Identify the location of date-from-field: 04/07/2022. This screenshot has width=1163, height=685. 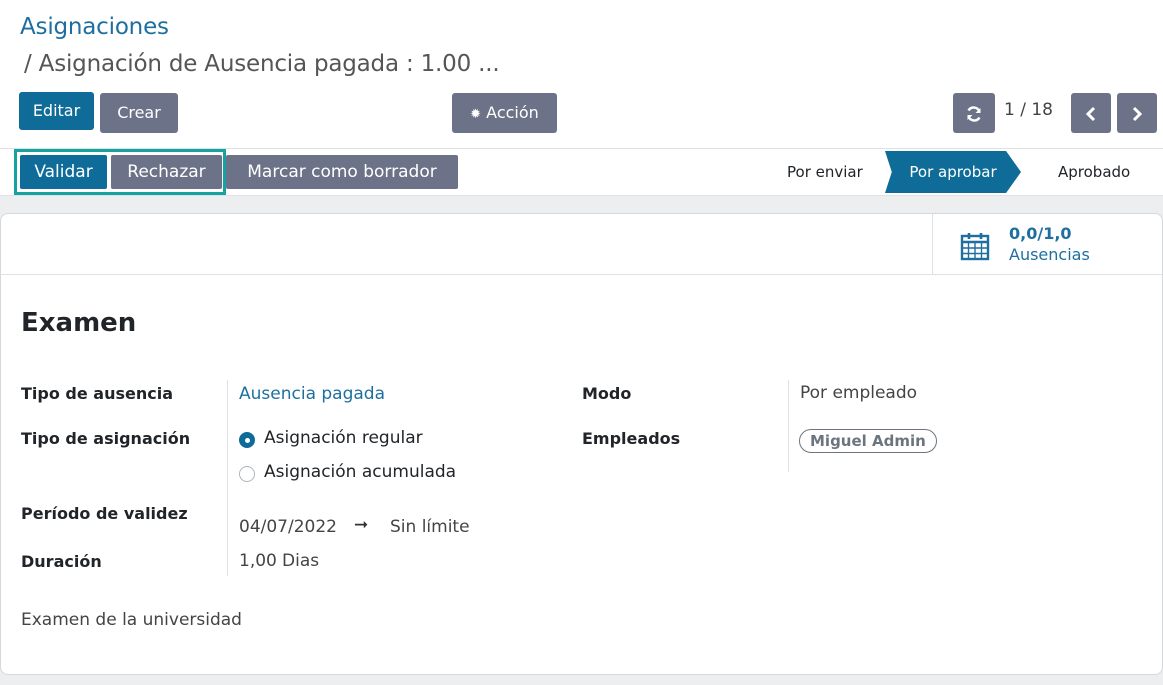
(288, 527).